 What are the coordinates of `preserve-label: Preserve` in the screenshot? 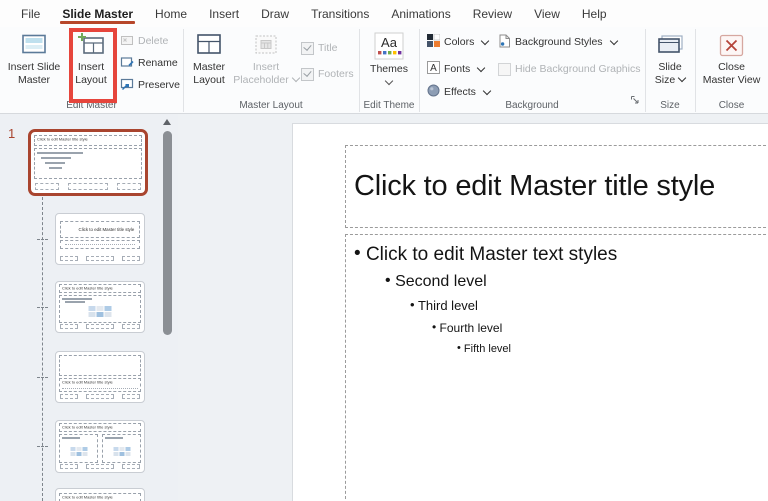 It's located at (159, 85).